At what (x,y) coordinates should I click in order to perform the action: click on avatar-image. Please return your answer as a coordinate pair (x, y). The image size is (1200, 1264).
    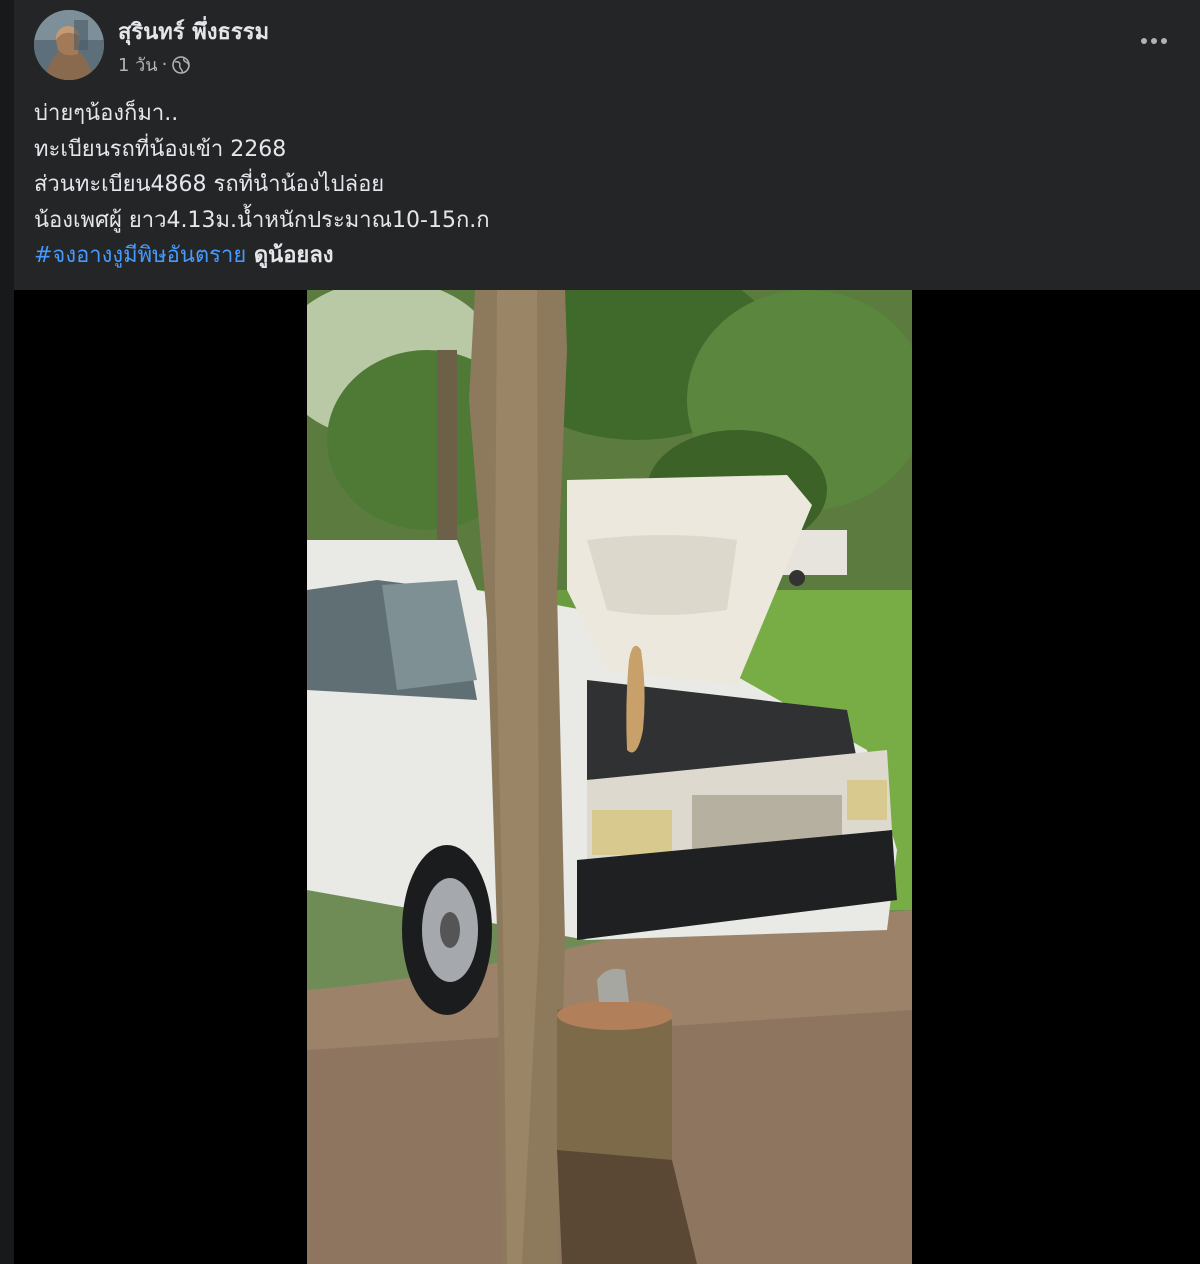
    Looking at the image, I should click on (69, 45).